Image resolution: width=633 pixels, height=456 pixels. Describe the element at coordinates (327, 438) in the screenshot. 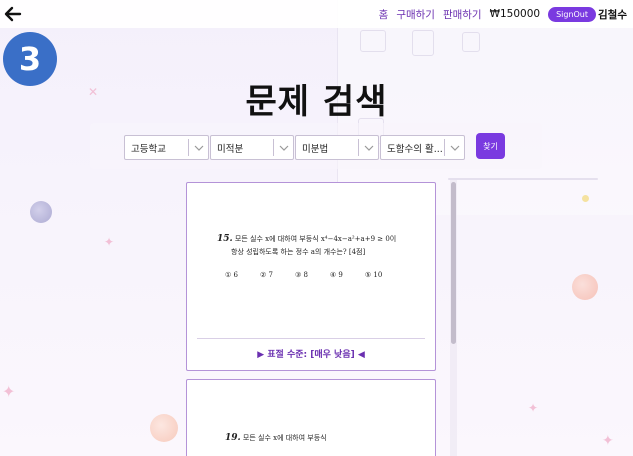

I see `problem-text: 19. 모든 실수 x에 대하여 부등식` at that location.